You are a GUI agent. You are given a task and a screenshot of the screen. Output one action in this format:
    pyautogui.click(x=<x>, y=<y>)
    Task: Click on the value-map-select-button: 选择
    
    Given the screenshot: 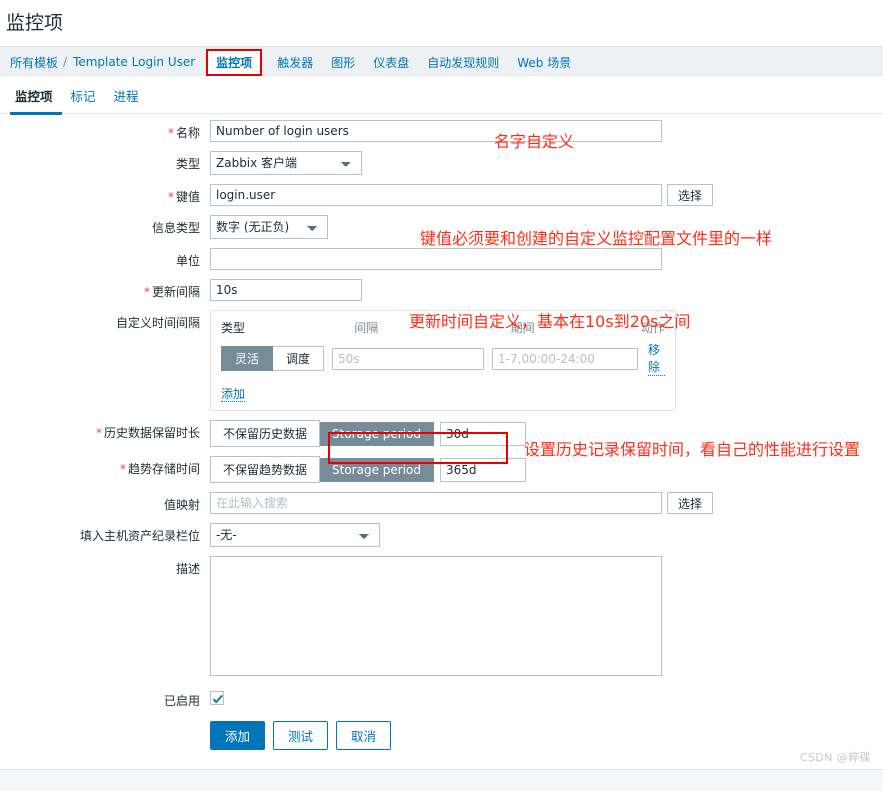 What is the action you would take?
    pyautogui.click(x=690, y=503)
    